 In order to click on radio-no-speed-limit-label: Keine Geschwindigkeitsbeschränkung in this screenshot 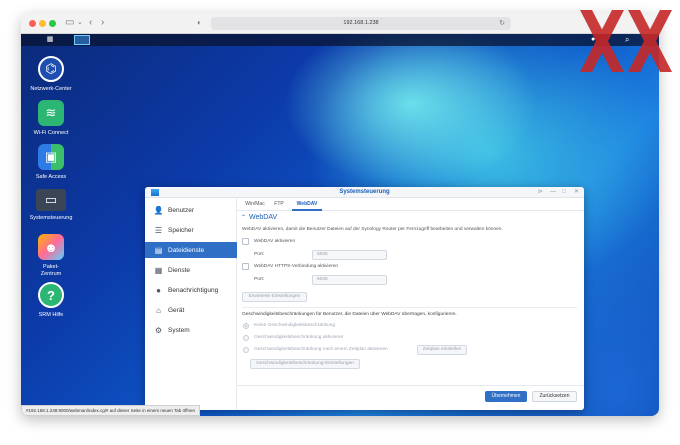, I will do `click(295, 325)`.